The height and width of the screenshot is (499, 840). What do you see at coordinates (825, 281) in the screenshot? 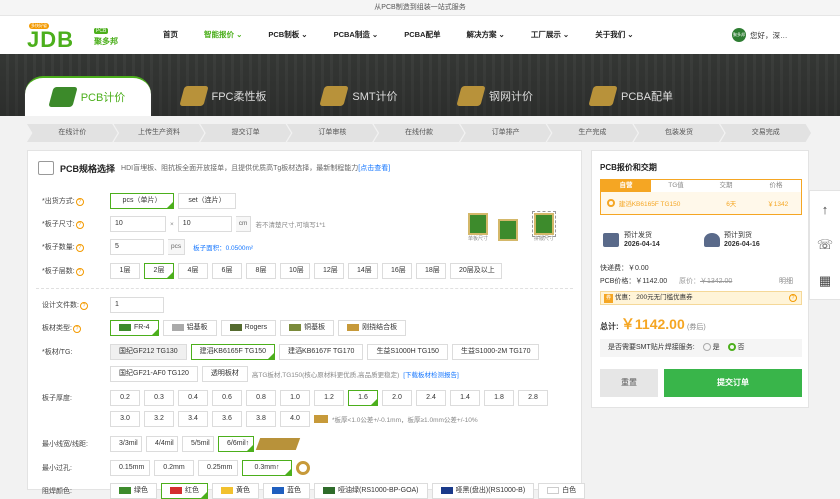
I see `qrcode-icon: ▦` at bounding box center [825, 281].